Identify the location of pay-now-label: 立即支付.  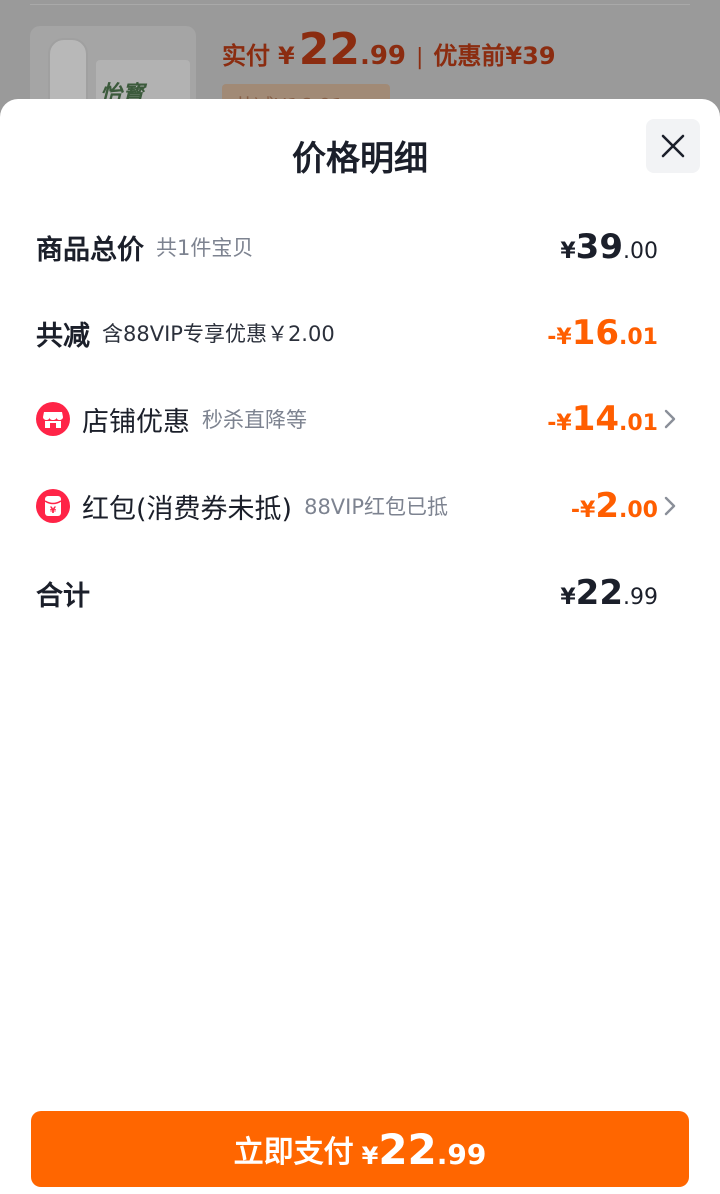
(293, 1152).